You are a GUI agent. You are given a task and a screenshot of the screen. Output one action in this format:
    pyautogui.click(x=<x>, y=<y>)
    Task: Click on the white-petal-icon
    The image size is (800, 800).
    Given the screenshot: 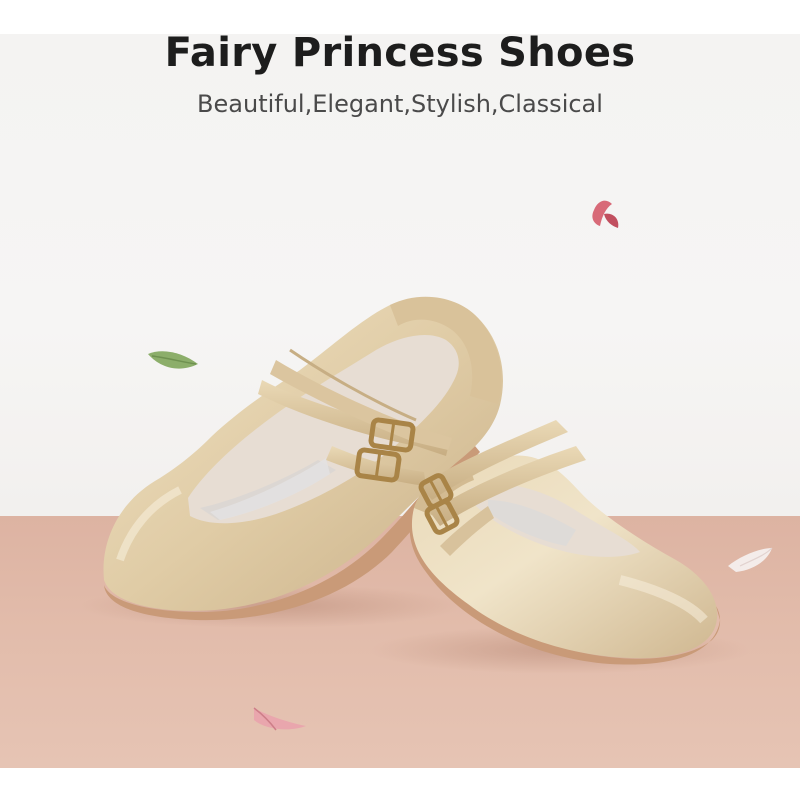 What is the action you would take?
    pyautogui.click(x=750, y=559)
    